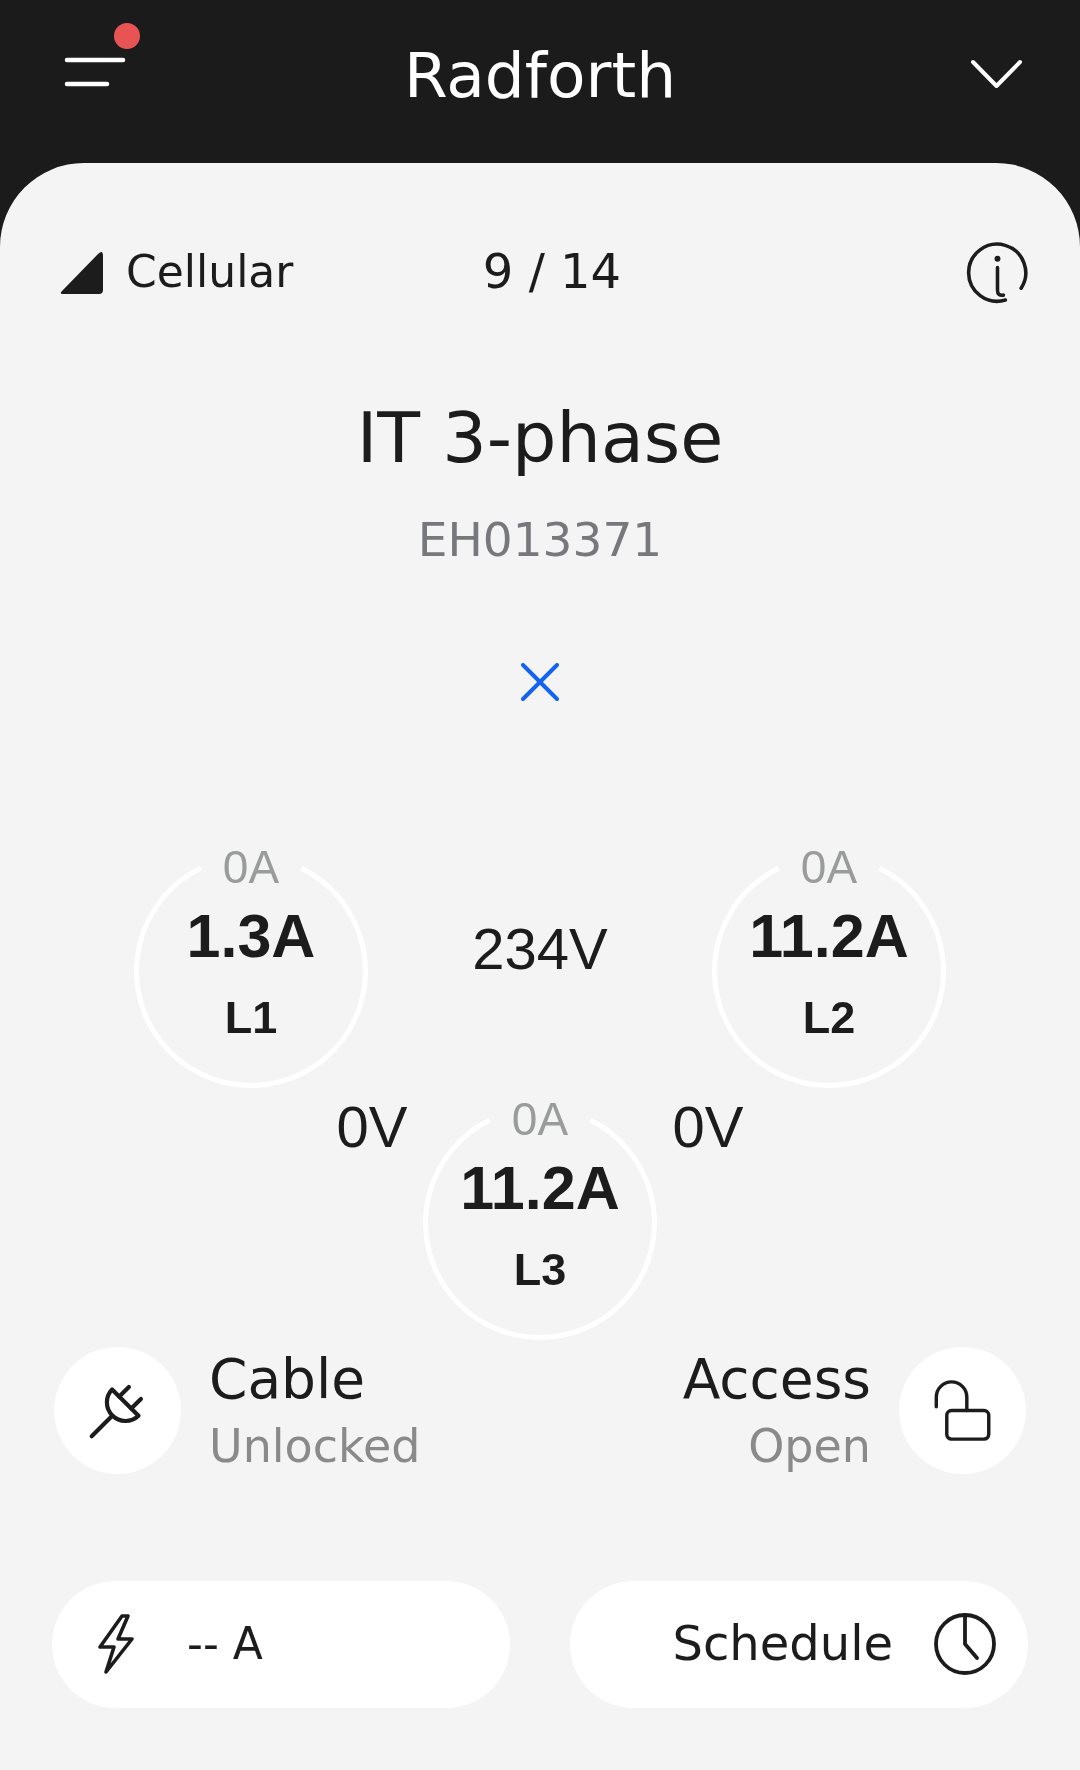  What do you see at coordinates (540, 539) in the screenshot?
I see `serial-number: EH013371` at bounding box center [540, 539].